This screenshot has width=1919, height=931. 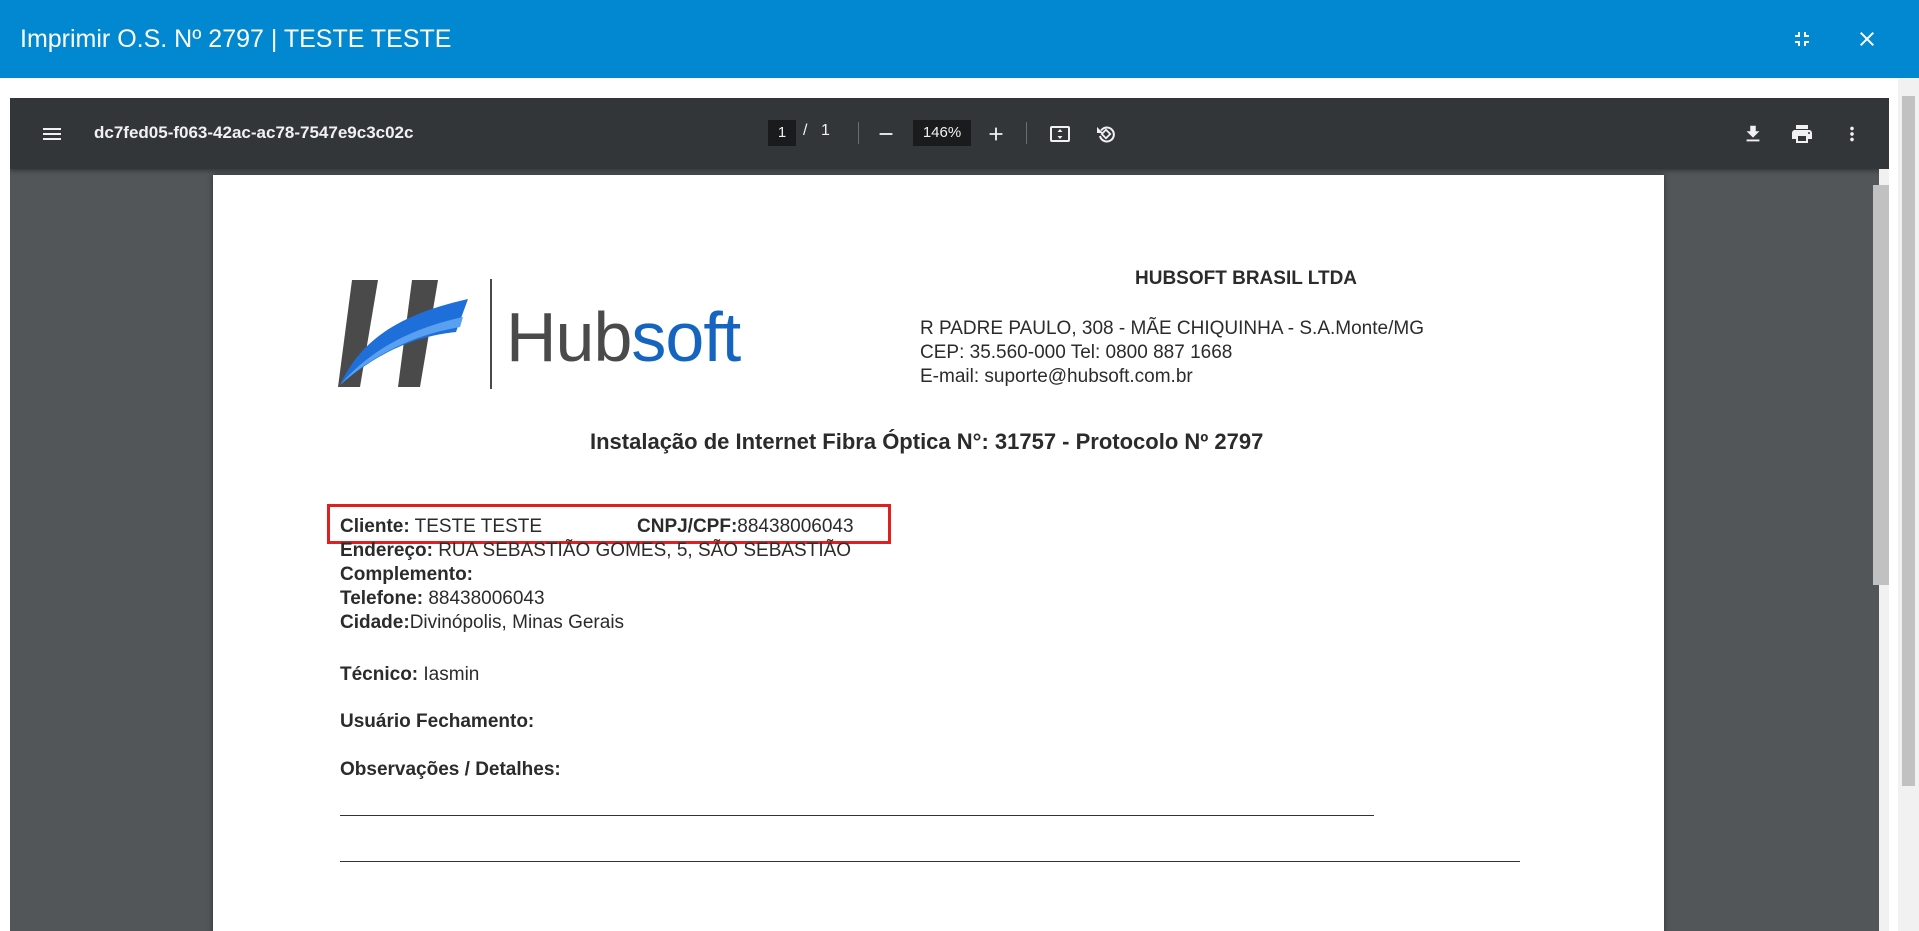 I want to click on download-icon, so click(x=1753, y=133).